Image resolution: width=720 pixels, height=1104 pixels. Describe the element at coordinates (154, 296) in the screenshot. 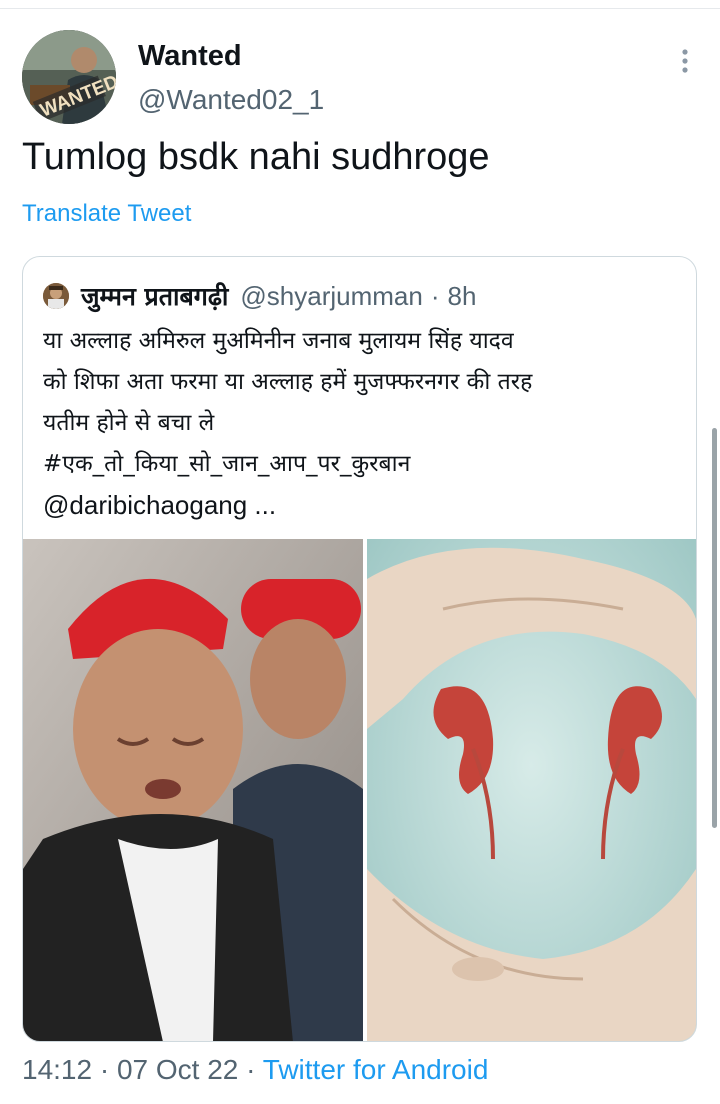

I see `quoted-author-name: जुम्मन प्रताबगढ़ी` at that location.